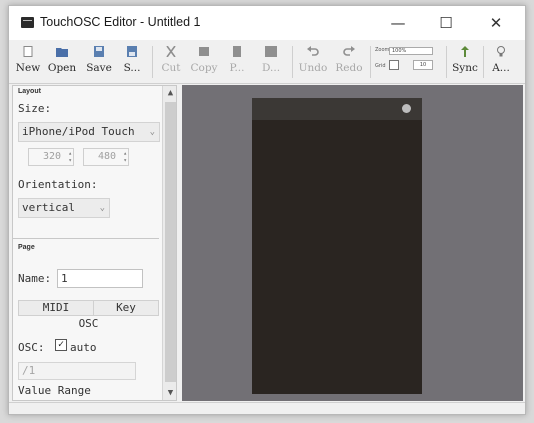  I want to click on paste-icon, so click(237, 51).